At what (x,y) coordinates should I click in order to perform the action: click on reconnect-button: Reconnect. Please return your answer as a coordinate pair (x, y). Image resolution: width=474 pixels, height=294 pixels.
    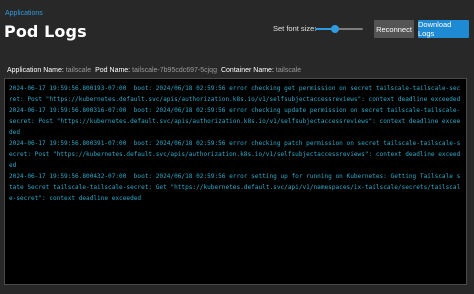
    Looking at the image, I should click on (394, 29).